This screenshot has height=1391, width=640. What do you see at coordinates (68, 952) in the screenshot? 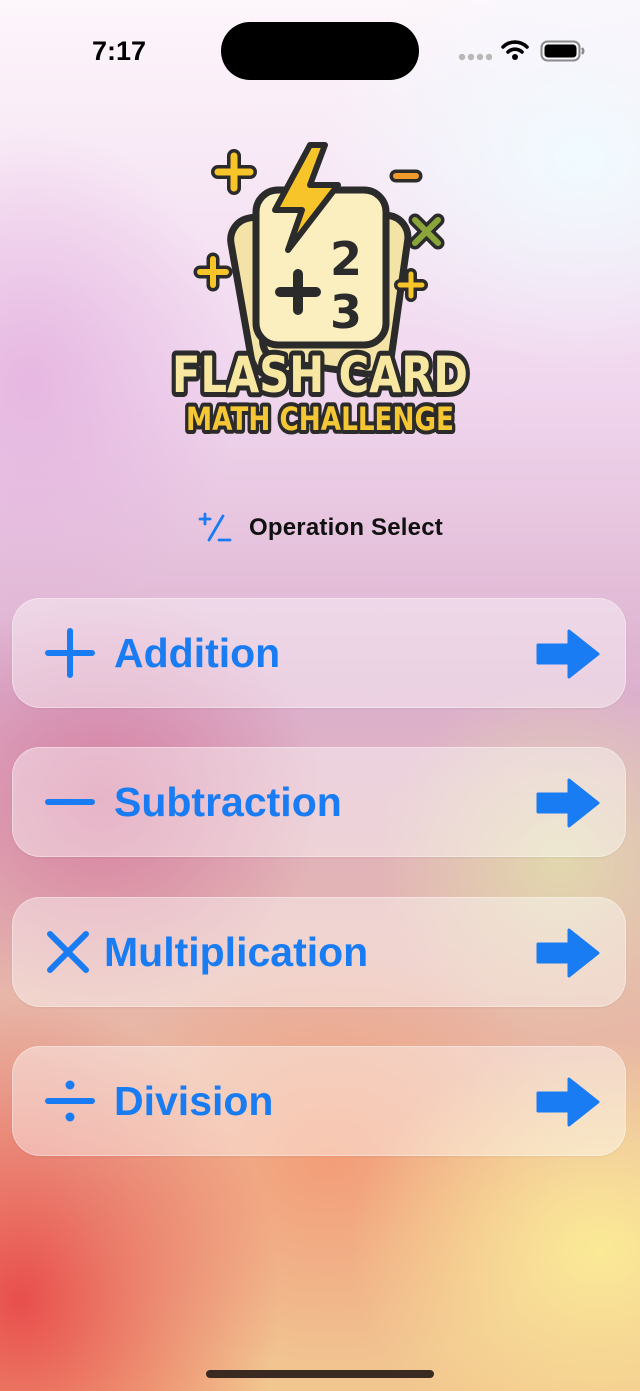
I see `multiply-icon` at bounding box center [68, 952].